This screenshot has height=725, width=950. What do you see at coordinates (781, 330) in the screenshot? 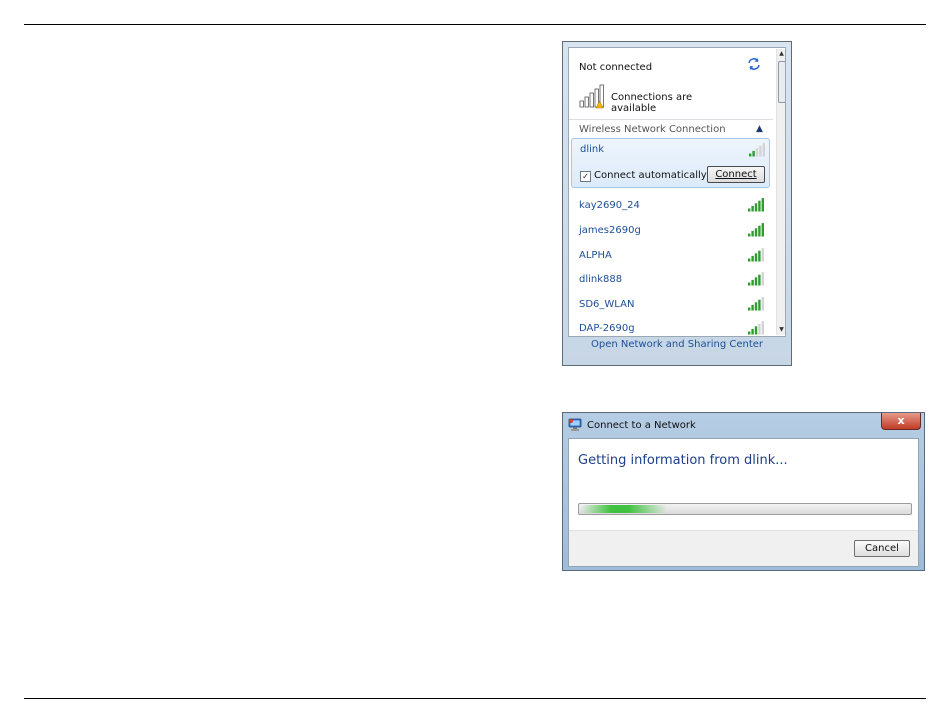
I see `scroll-down-arrow-icon: ▼` at bounding box center [781, 330].